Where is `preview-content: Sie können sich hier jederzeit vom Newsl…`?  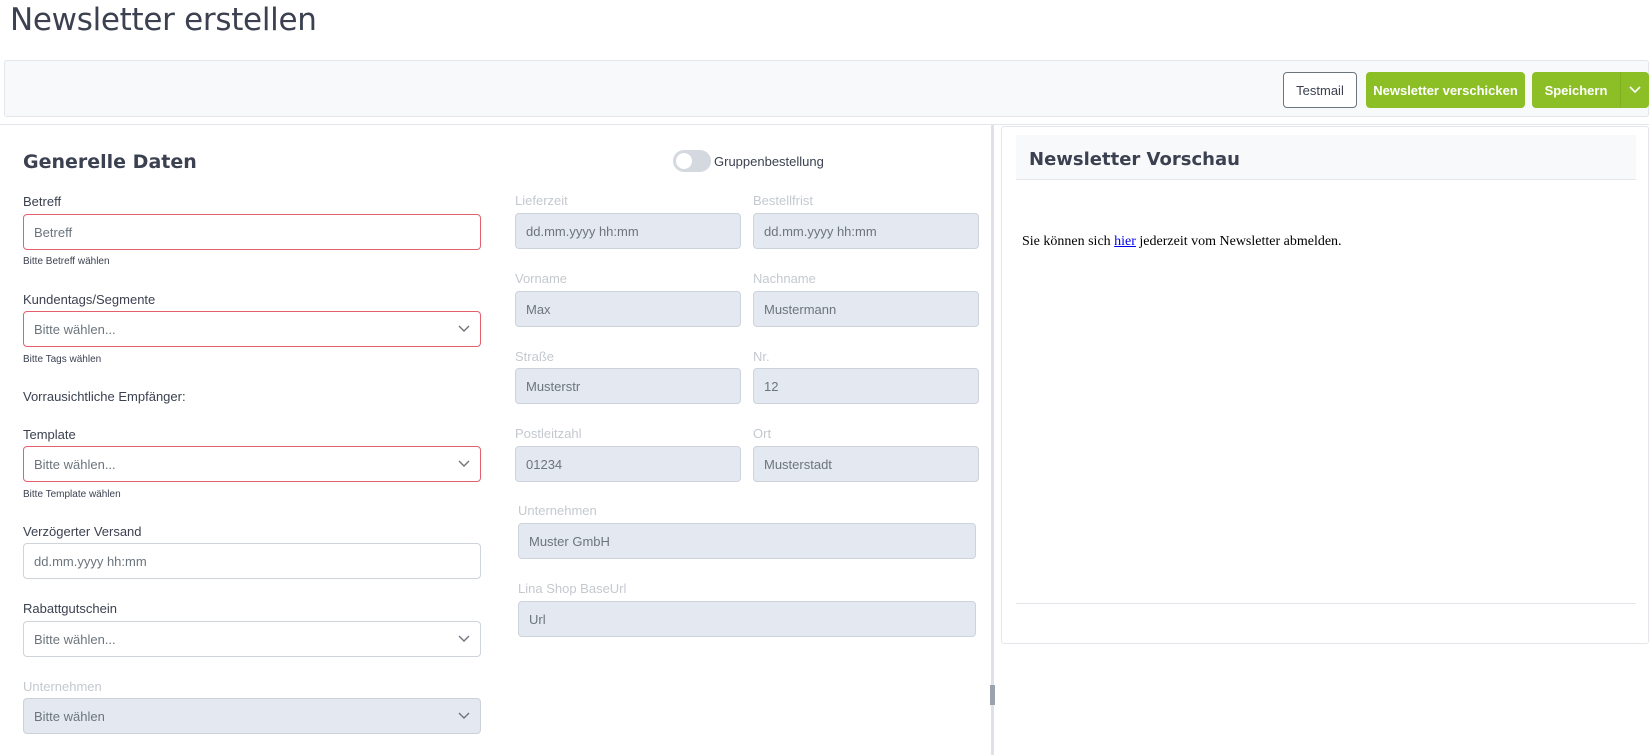 preview-content: Sie können sich hier jederzeit vom Newsl… is located at coordinates (1182, 242).